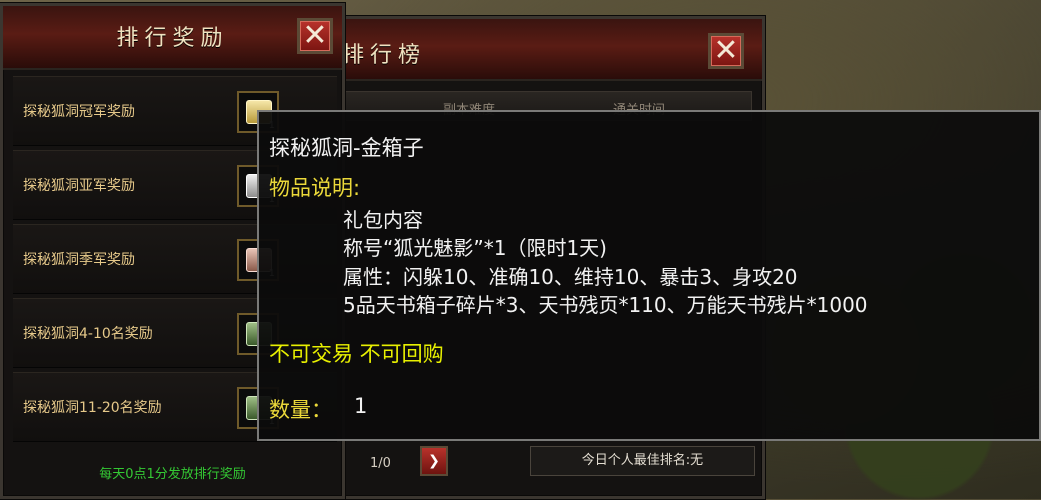 Image resolution: width=1041 pixels, height=500 pixels. What do you see at coordinates (79, 186) in the screenshot?
I see `reward-label: 探秘狐洞亚军奖励` at bounding box center [79, 186].